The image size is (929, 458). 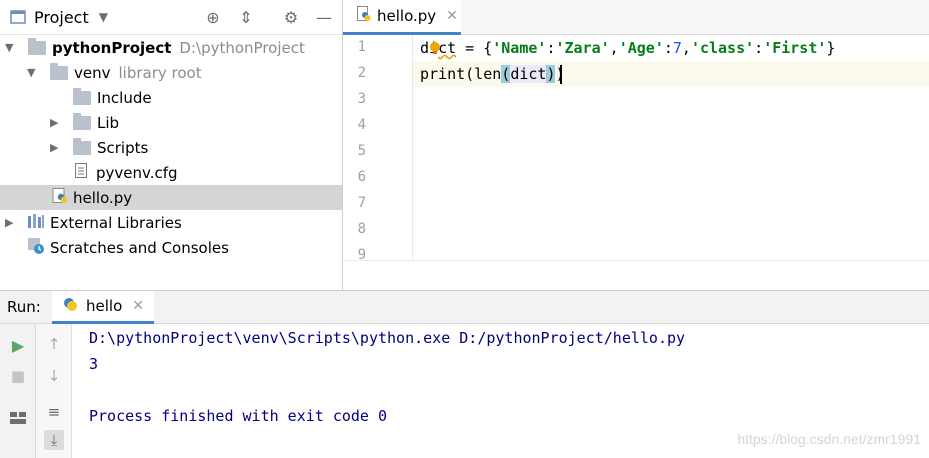 I want to click on line-number: 3, so click(x=361, y=99).